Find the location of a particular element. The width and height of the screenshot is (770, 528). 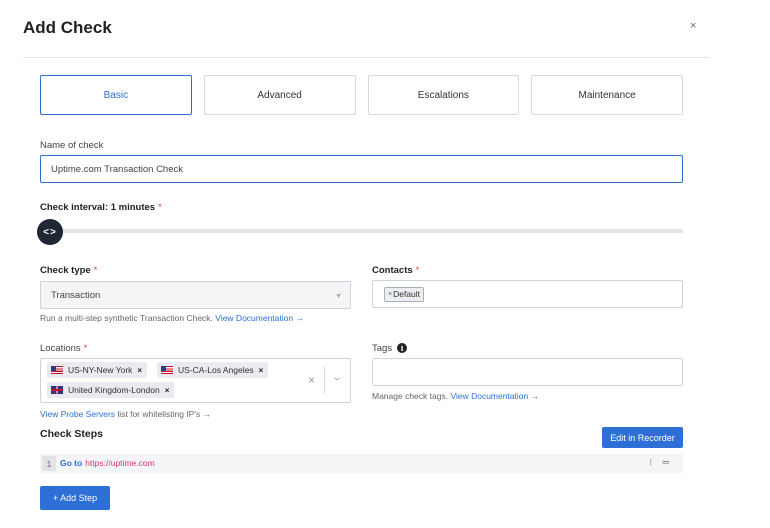

check-type-text: Check type is located at coordinates (65, 270).